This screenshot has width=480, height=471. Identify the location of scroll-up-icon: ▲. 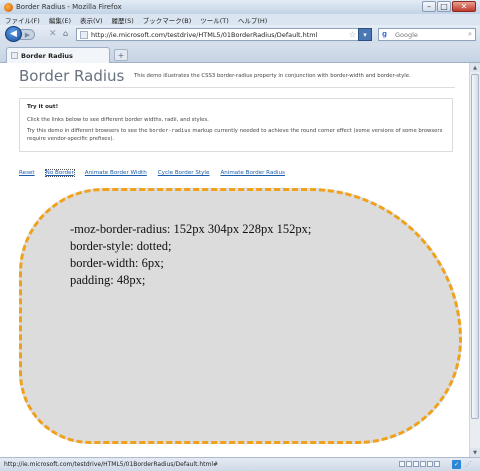
(475, 67).